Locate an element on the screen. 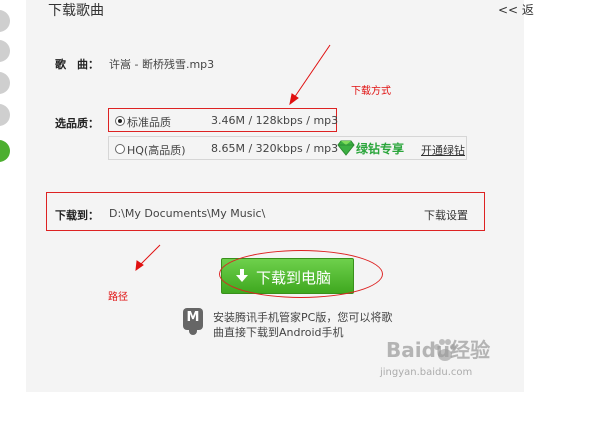 The height and width of the screenshot is (445, 610). annotation-download-method: 下载方式 is located at coordinates (371, 91).